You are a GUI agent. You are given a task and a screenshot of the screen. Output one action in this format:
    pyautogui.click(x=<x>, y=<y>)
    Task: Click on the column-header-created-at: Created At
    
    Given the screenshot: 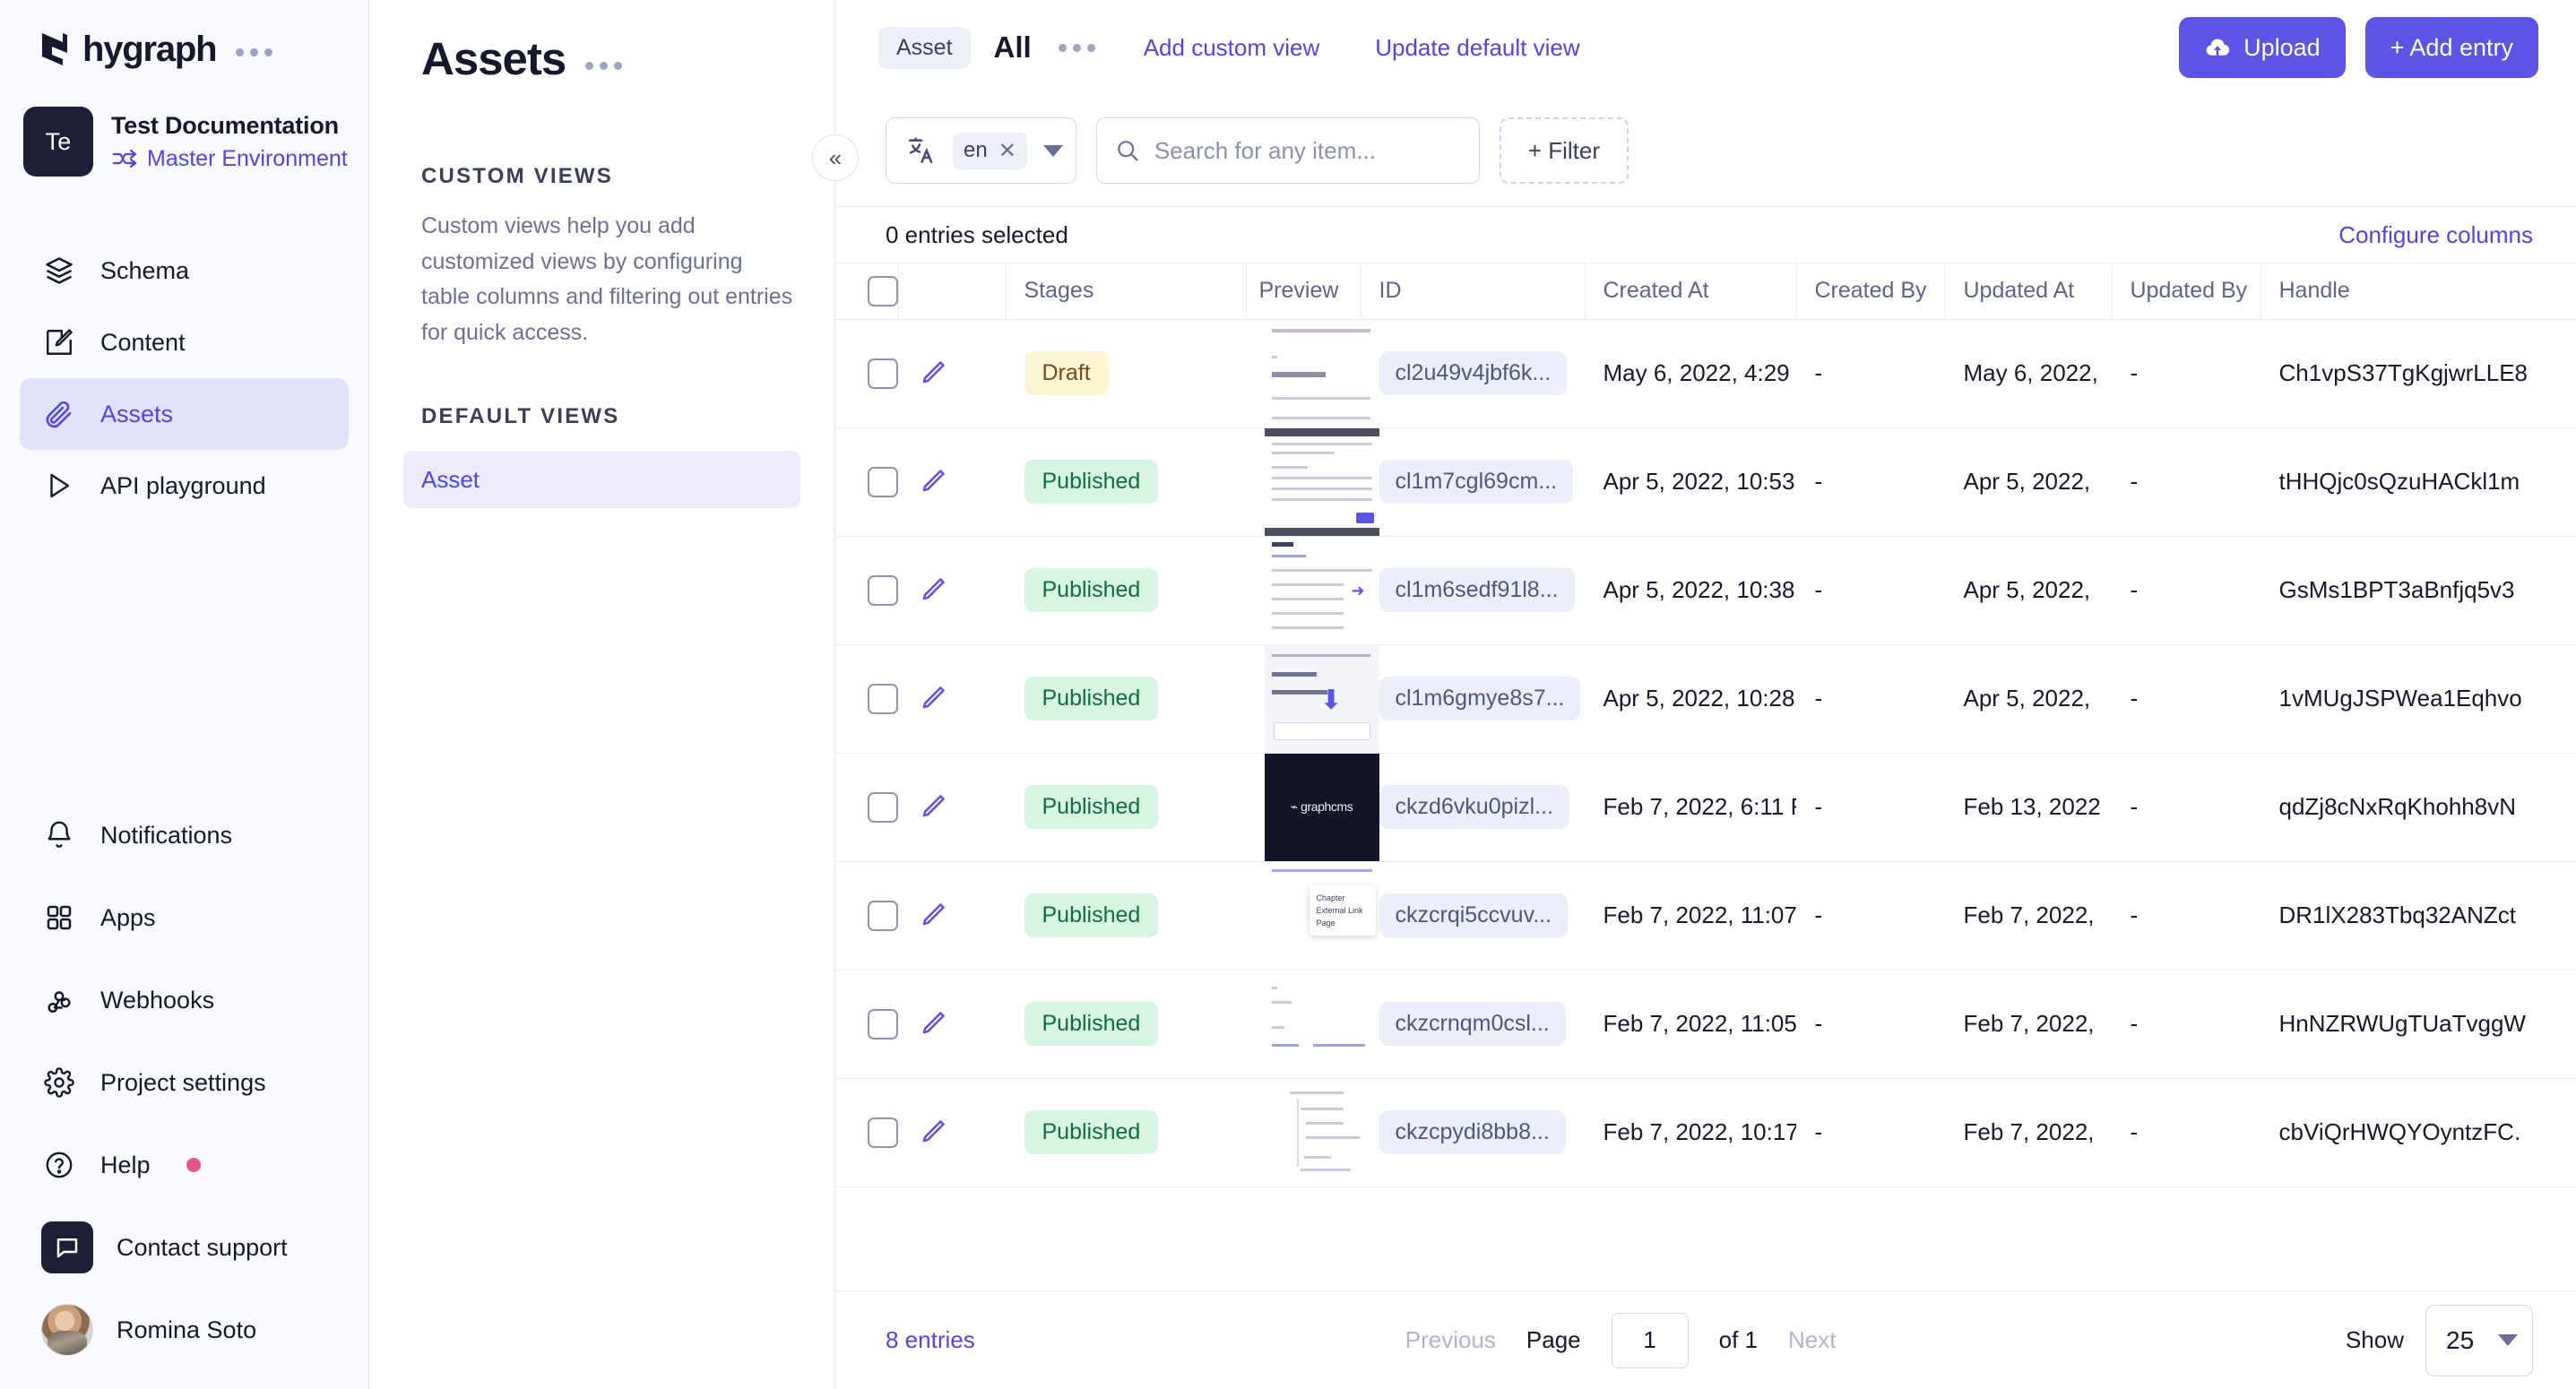 What is the action you would take?
    pyautogui.click(x=1691, y=291)
    